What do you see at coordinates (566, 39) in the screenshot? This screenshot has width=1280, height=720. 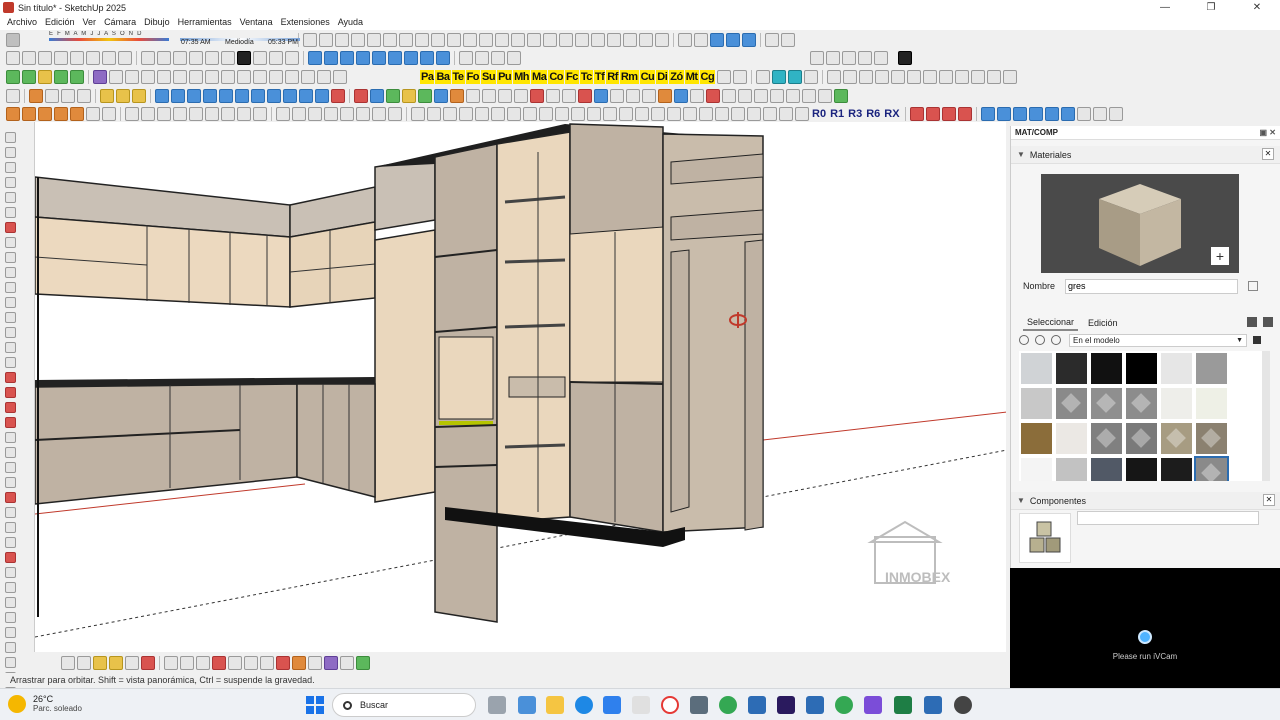 I see `arrow-icon` at bounding box center [566, 39].